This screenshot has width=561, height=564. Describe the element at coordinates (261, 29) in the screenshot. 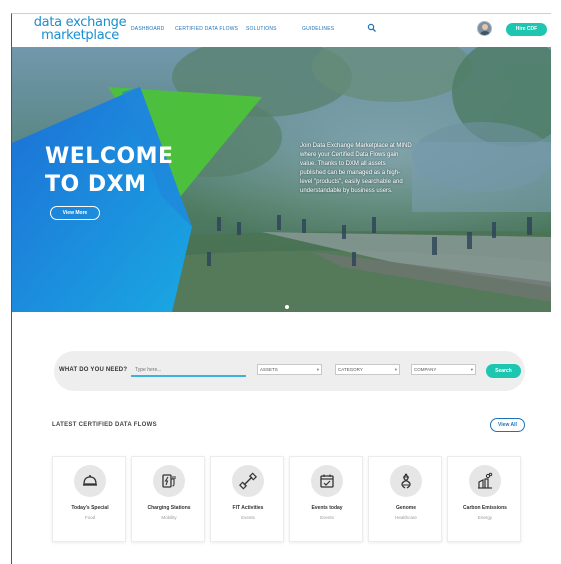

I see `nav-solutions: SOLUTIONS` at that location.